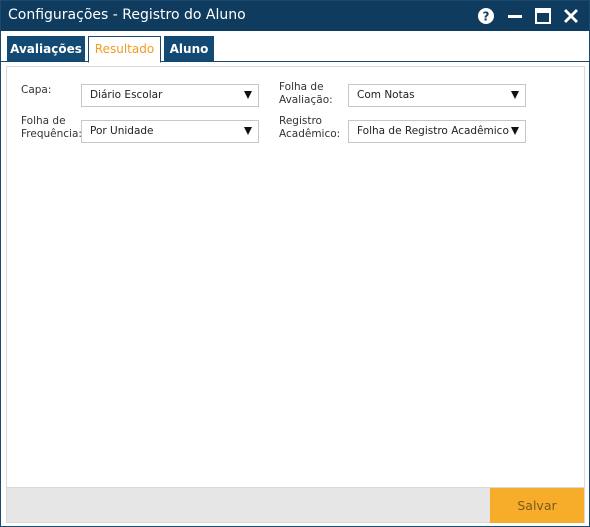 This screenshot has width=590, height=527. What do you see at coordinates (126, 95) in the screenshot?
I see `capa-select-value: Diário Escolar` at bounding box center [126, 95].